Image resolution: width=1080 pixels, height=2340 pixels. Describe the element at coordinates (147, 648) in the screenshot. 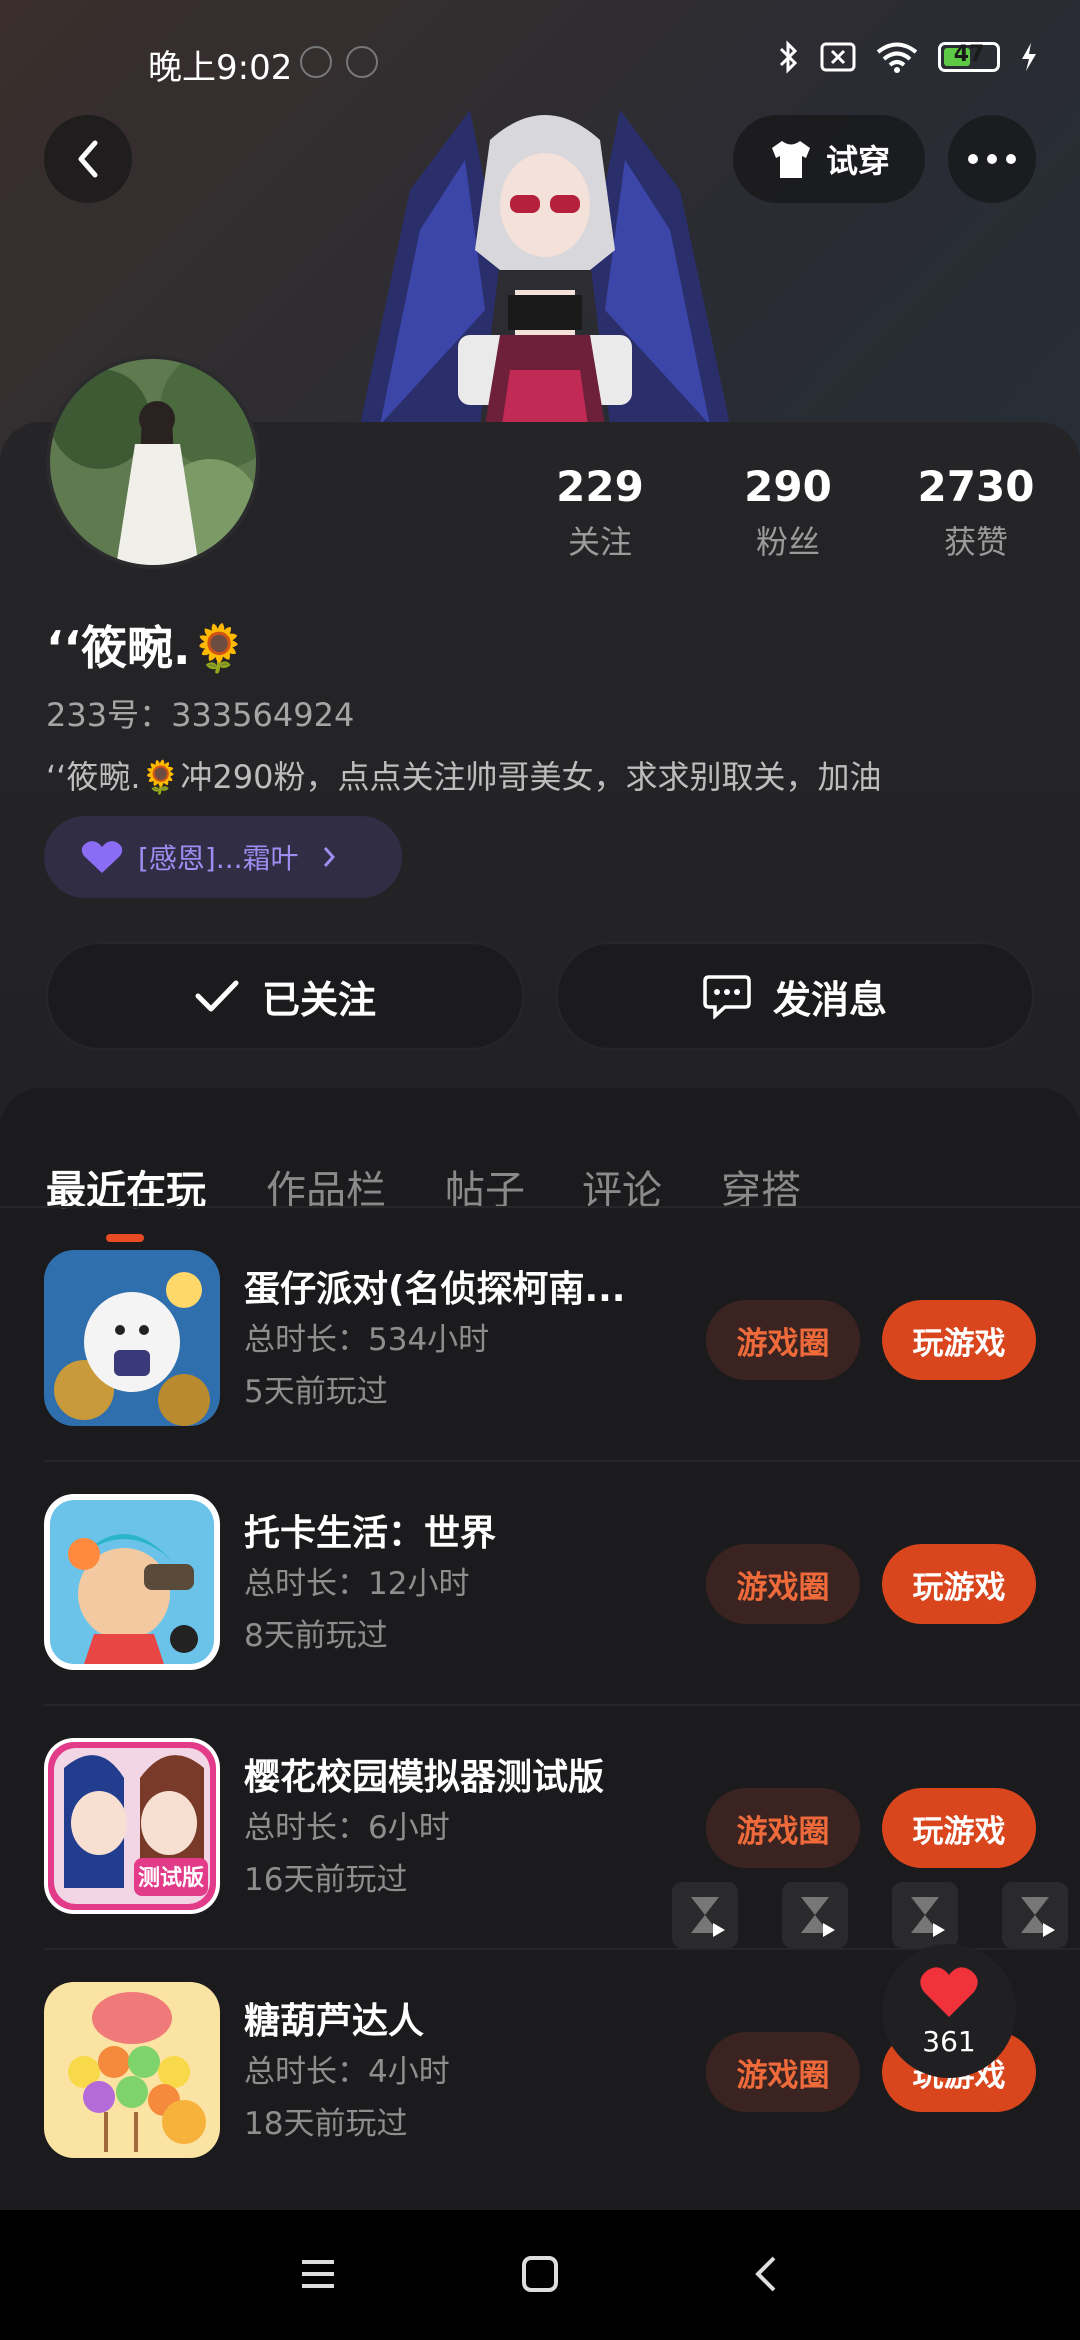

I see `nickname: ‘‘筱畹.🌻` at that location.